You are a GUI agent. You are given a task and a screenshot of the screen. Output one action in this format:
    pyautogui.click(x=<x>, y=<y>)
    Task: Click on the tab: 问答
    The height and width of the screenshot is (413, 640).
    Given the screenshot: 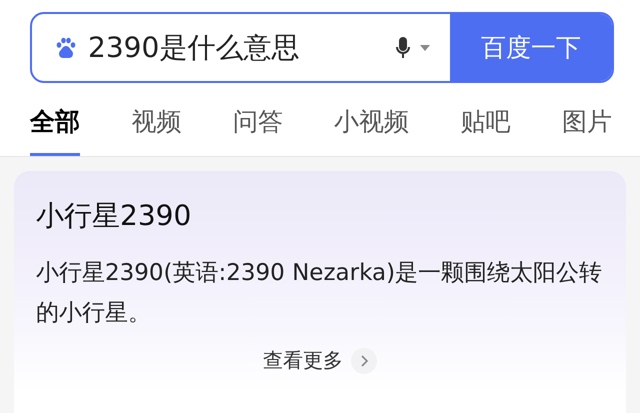 What is the action you would take?
    pyautogui.click(x=257, y=129)
    